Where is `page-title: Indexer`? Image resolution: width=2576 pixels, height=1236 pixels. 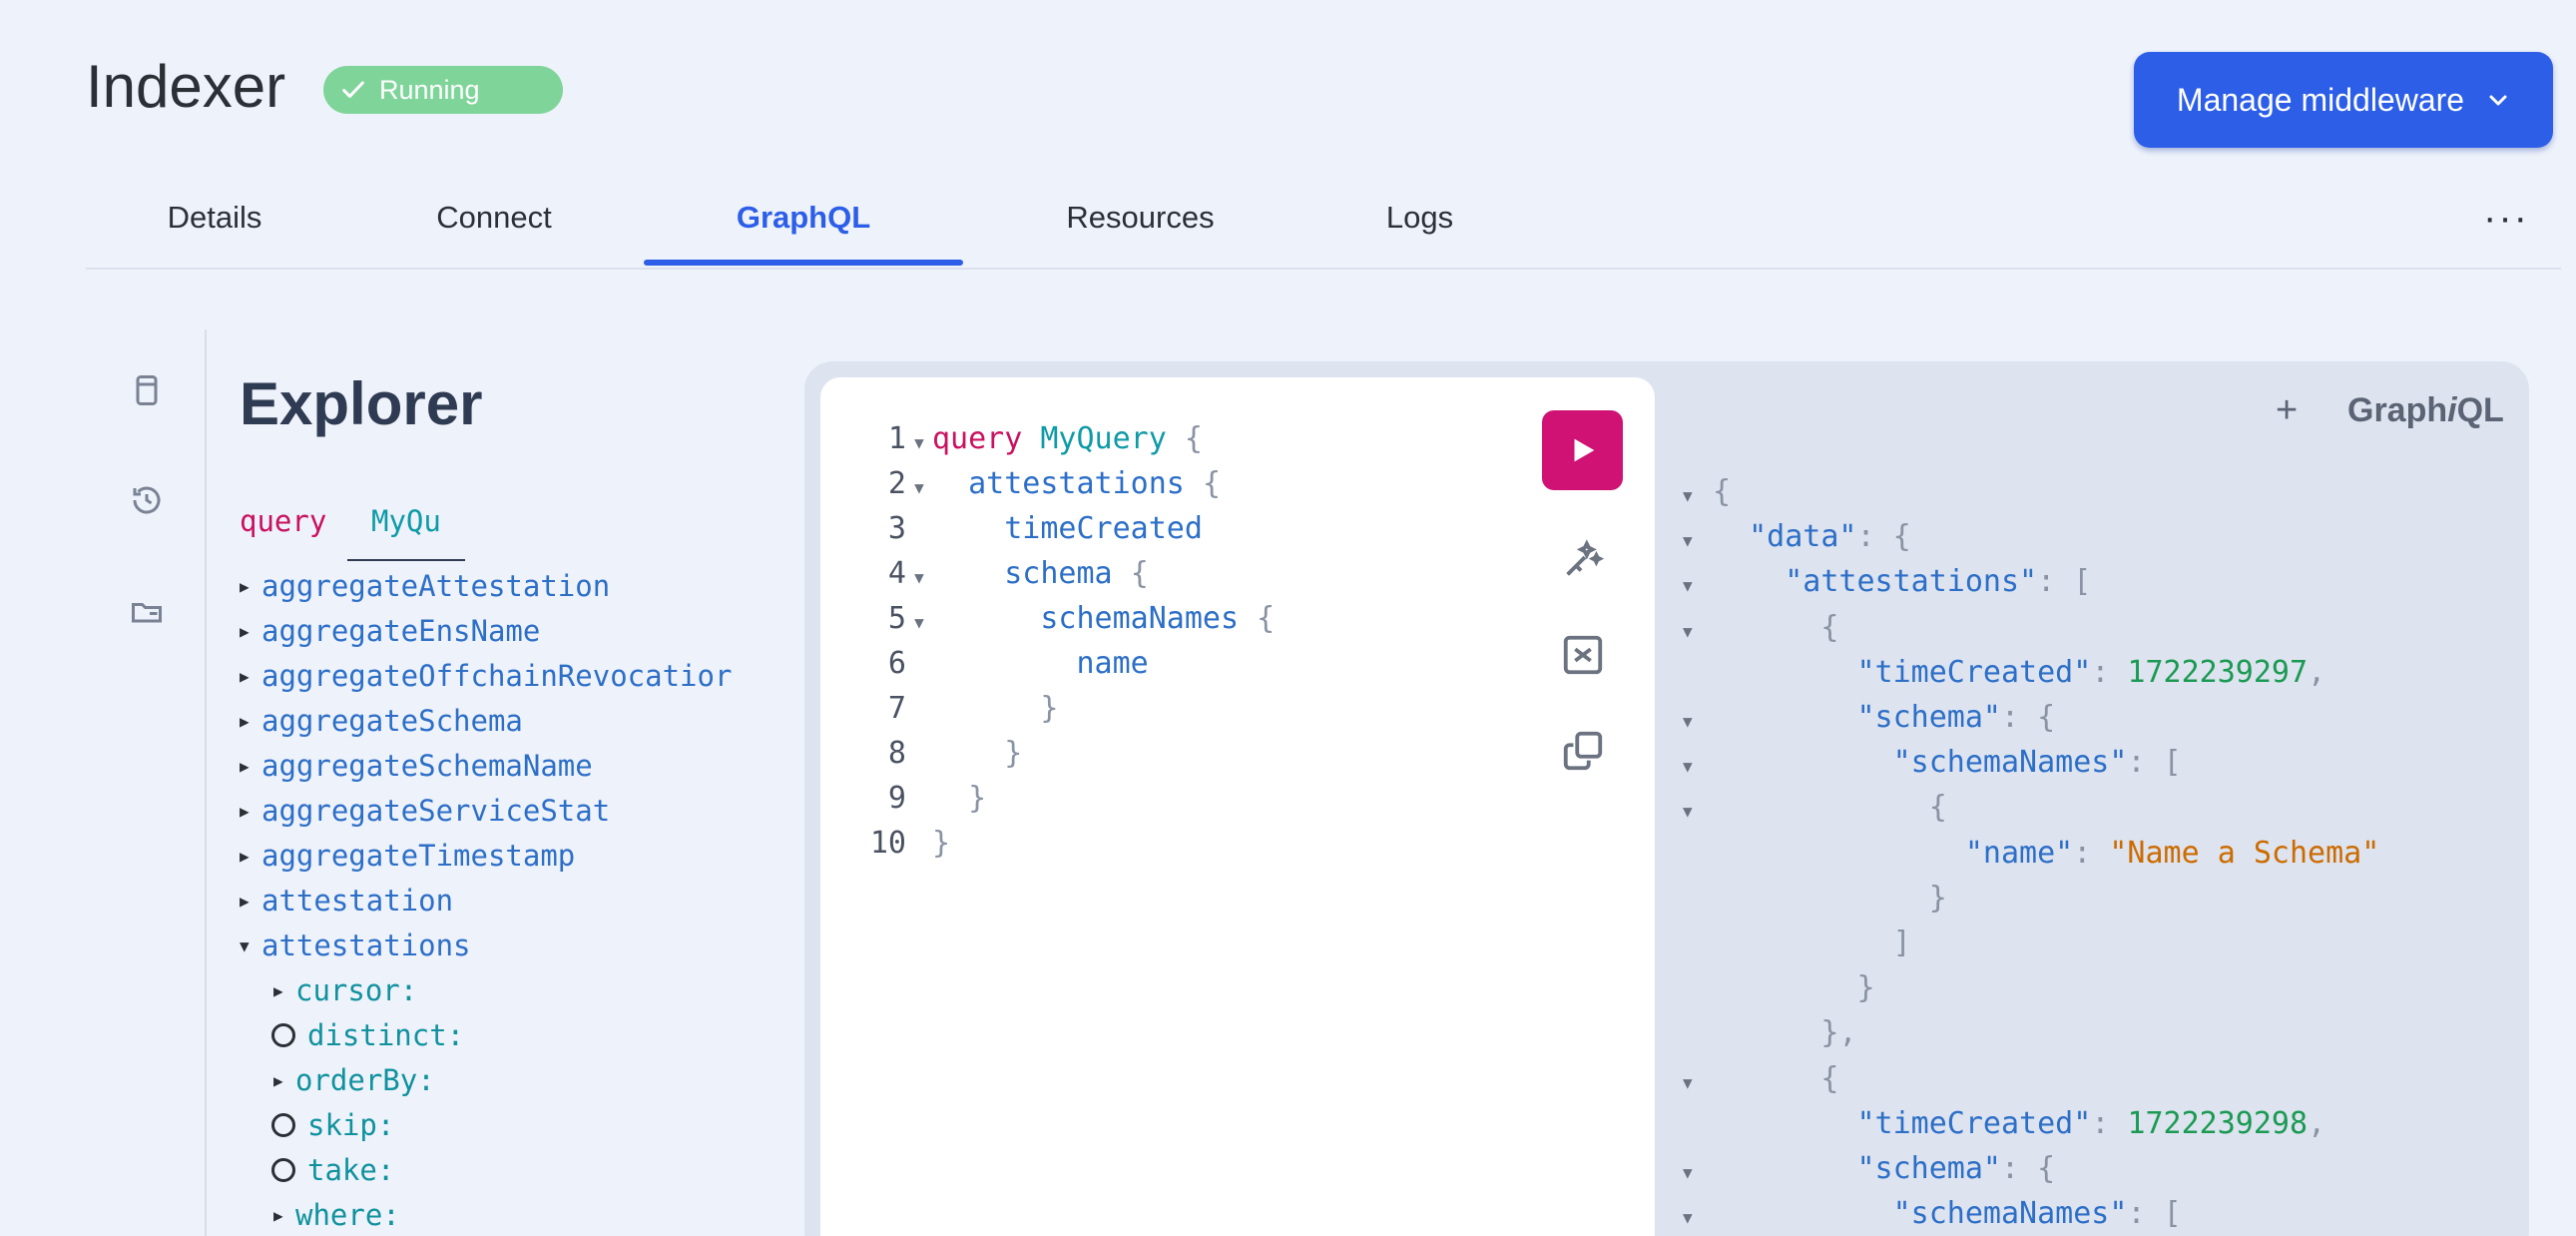
page-title: Indexer is located at coordinates (186, 86).